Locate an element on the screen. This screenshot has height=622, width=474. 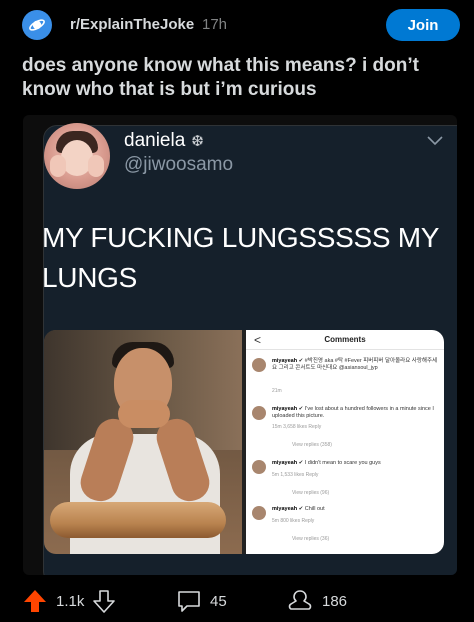
upvote-icon is located at coordinates (35, 601).